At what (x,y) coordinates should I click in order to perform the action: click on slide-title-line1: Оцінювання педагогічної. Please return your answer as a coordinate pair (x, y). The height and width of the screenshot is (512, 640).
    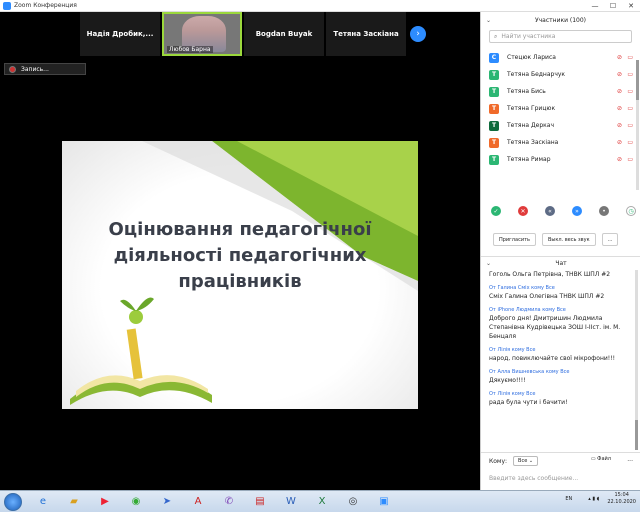
    Looking at the image, I should click on (240, 229).